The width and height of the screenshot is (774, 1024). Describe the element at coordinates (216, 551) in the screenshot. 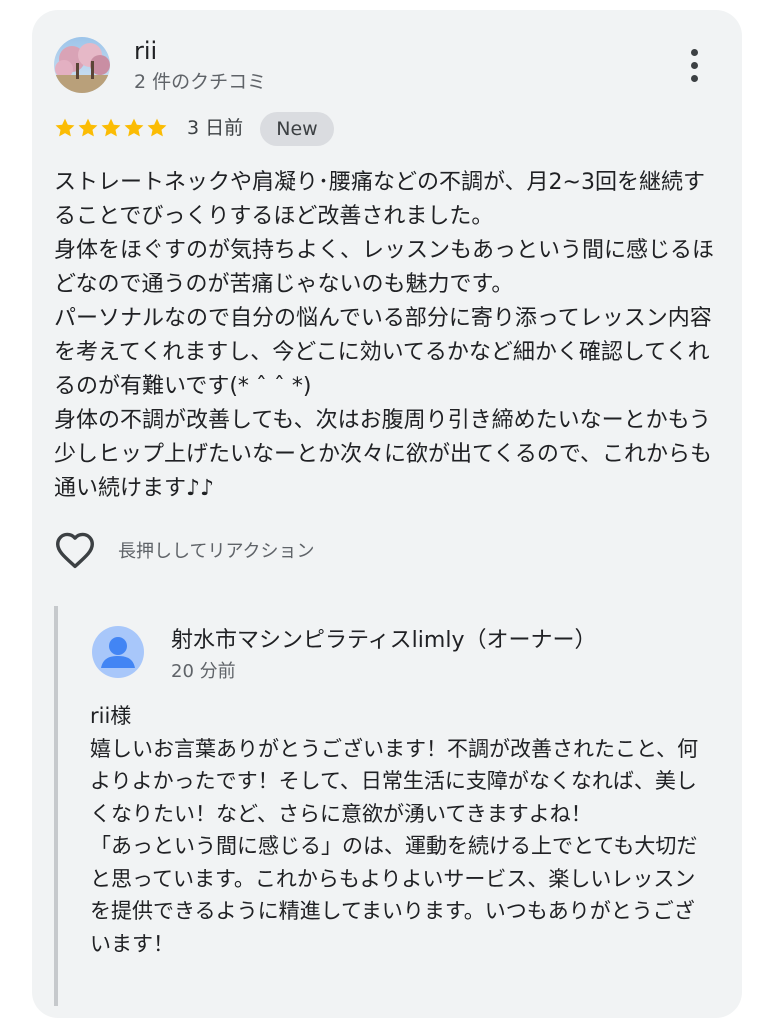

I see `reaction-label: 長押ししてリアクション` at that location.